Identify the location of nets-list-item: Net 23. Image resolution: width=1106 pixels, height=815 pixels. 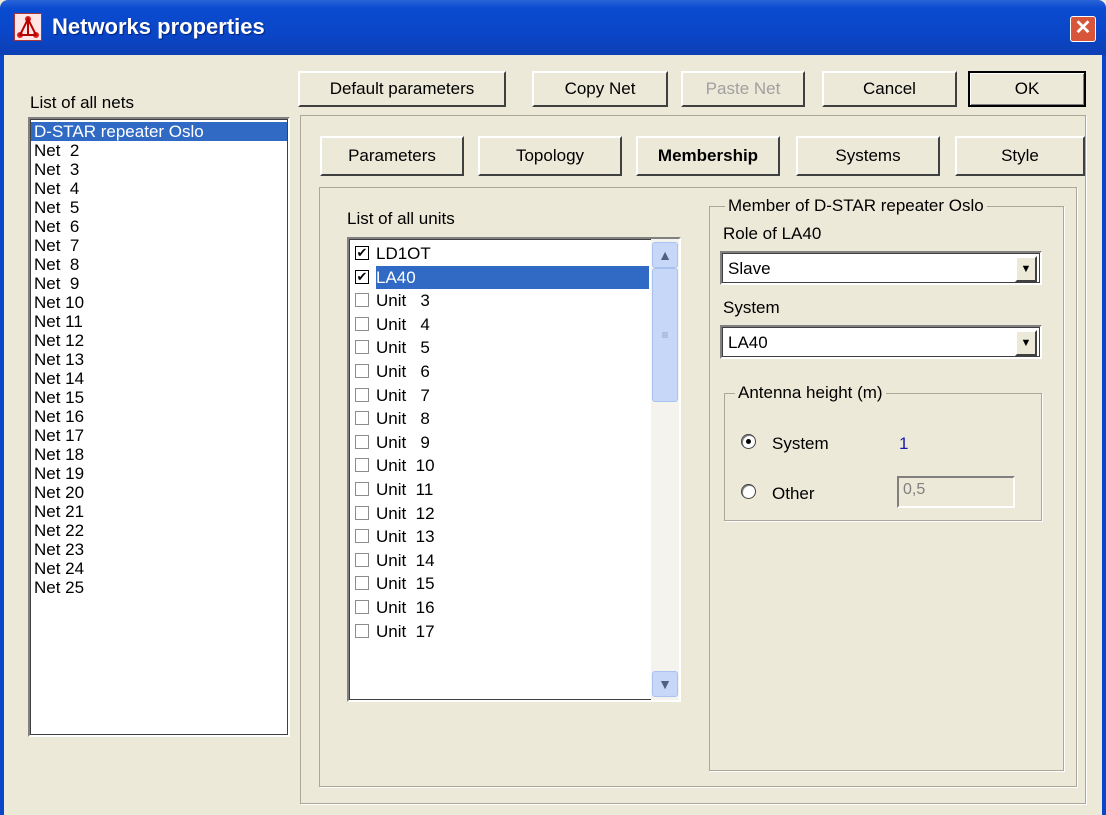
(159, 549).